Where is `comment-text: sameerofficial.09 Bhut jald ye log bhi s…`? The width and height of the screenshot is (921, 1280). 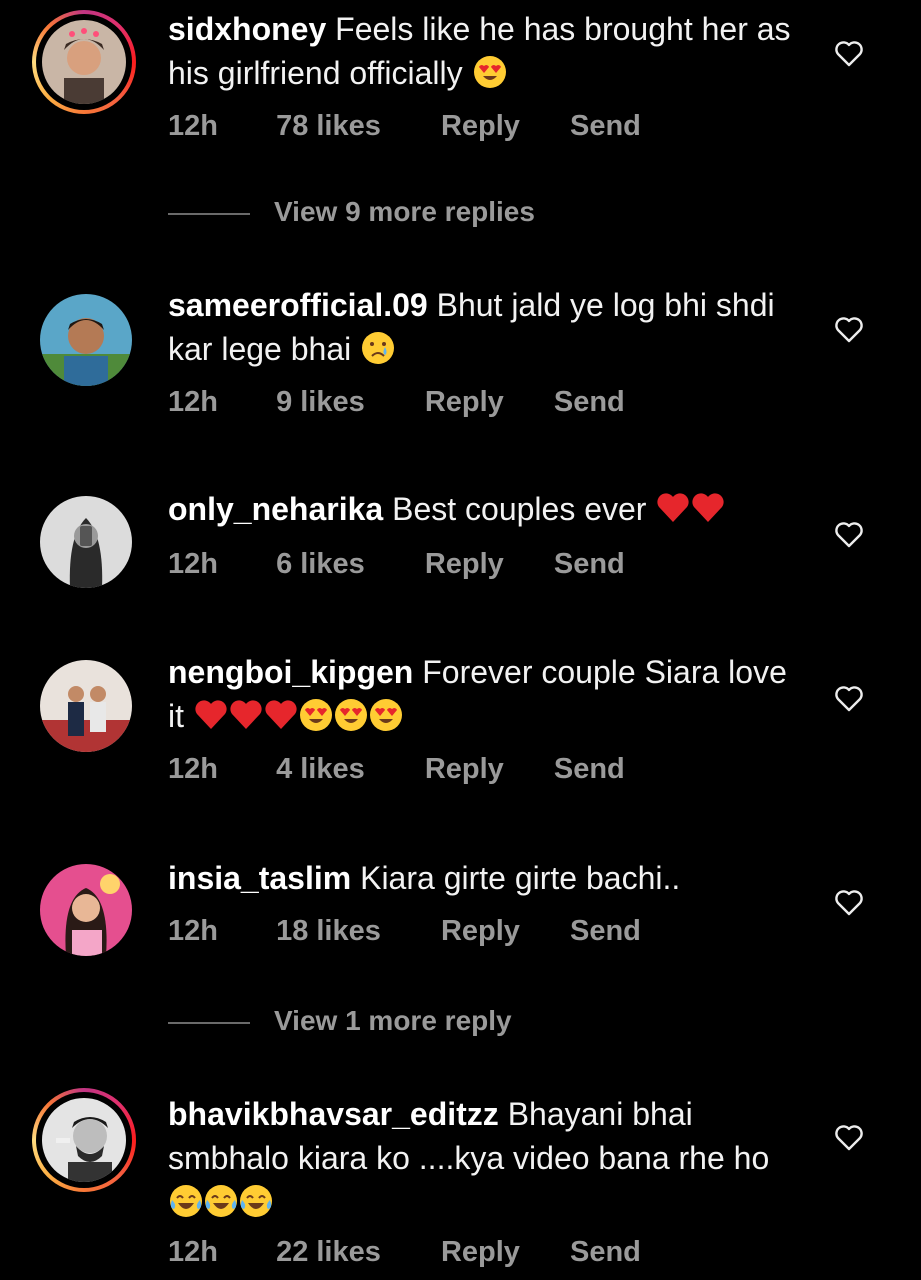 comment-text: sameerofficial.09 Bhut jald ye log bhi s… is located at coordinates (488, 327).